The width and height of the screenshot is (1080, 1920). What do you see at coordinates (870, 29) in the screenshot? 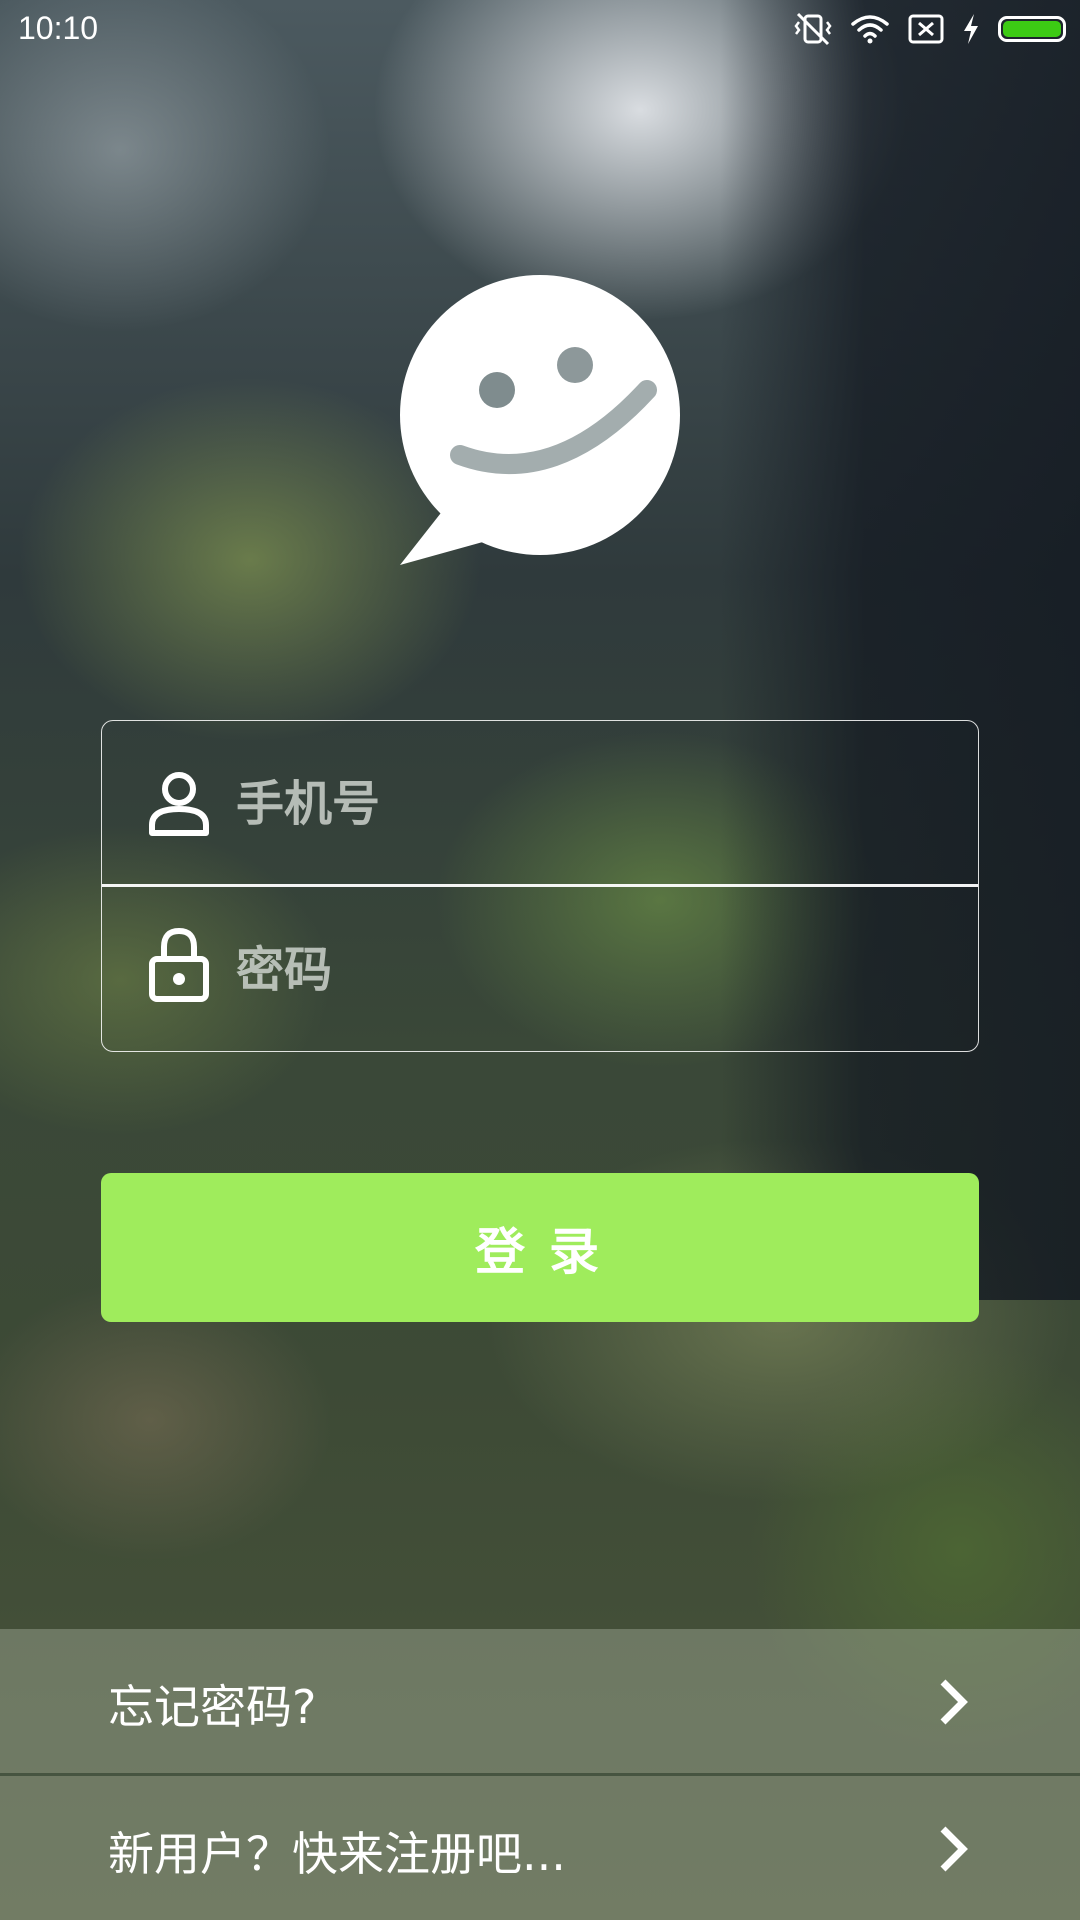
I see `wifi-icon` at bounding box center [870, 29].